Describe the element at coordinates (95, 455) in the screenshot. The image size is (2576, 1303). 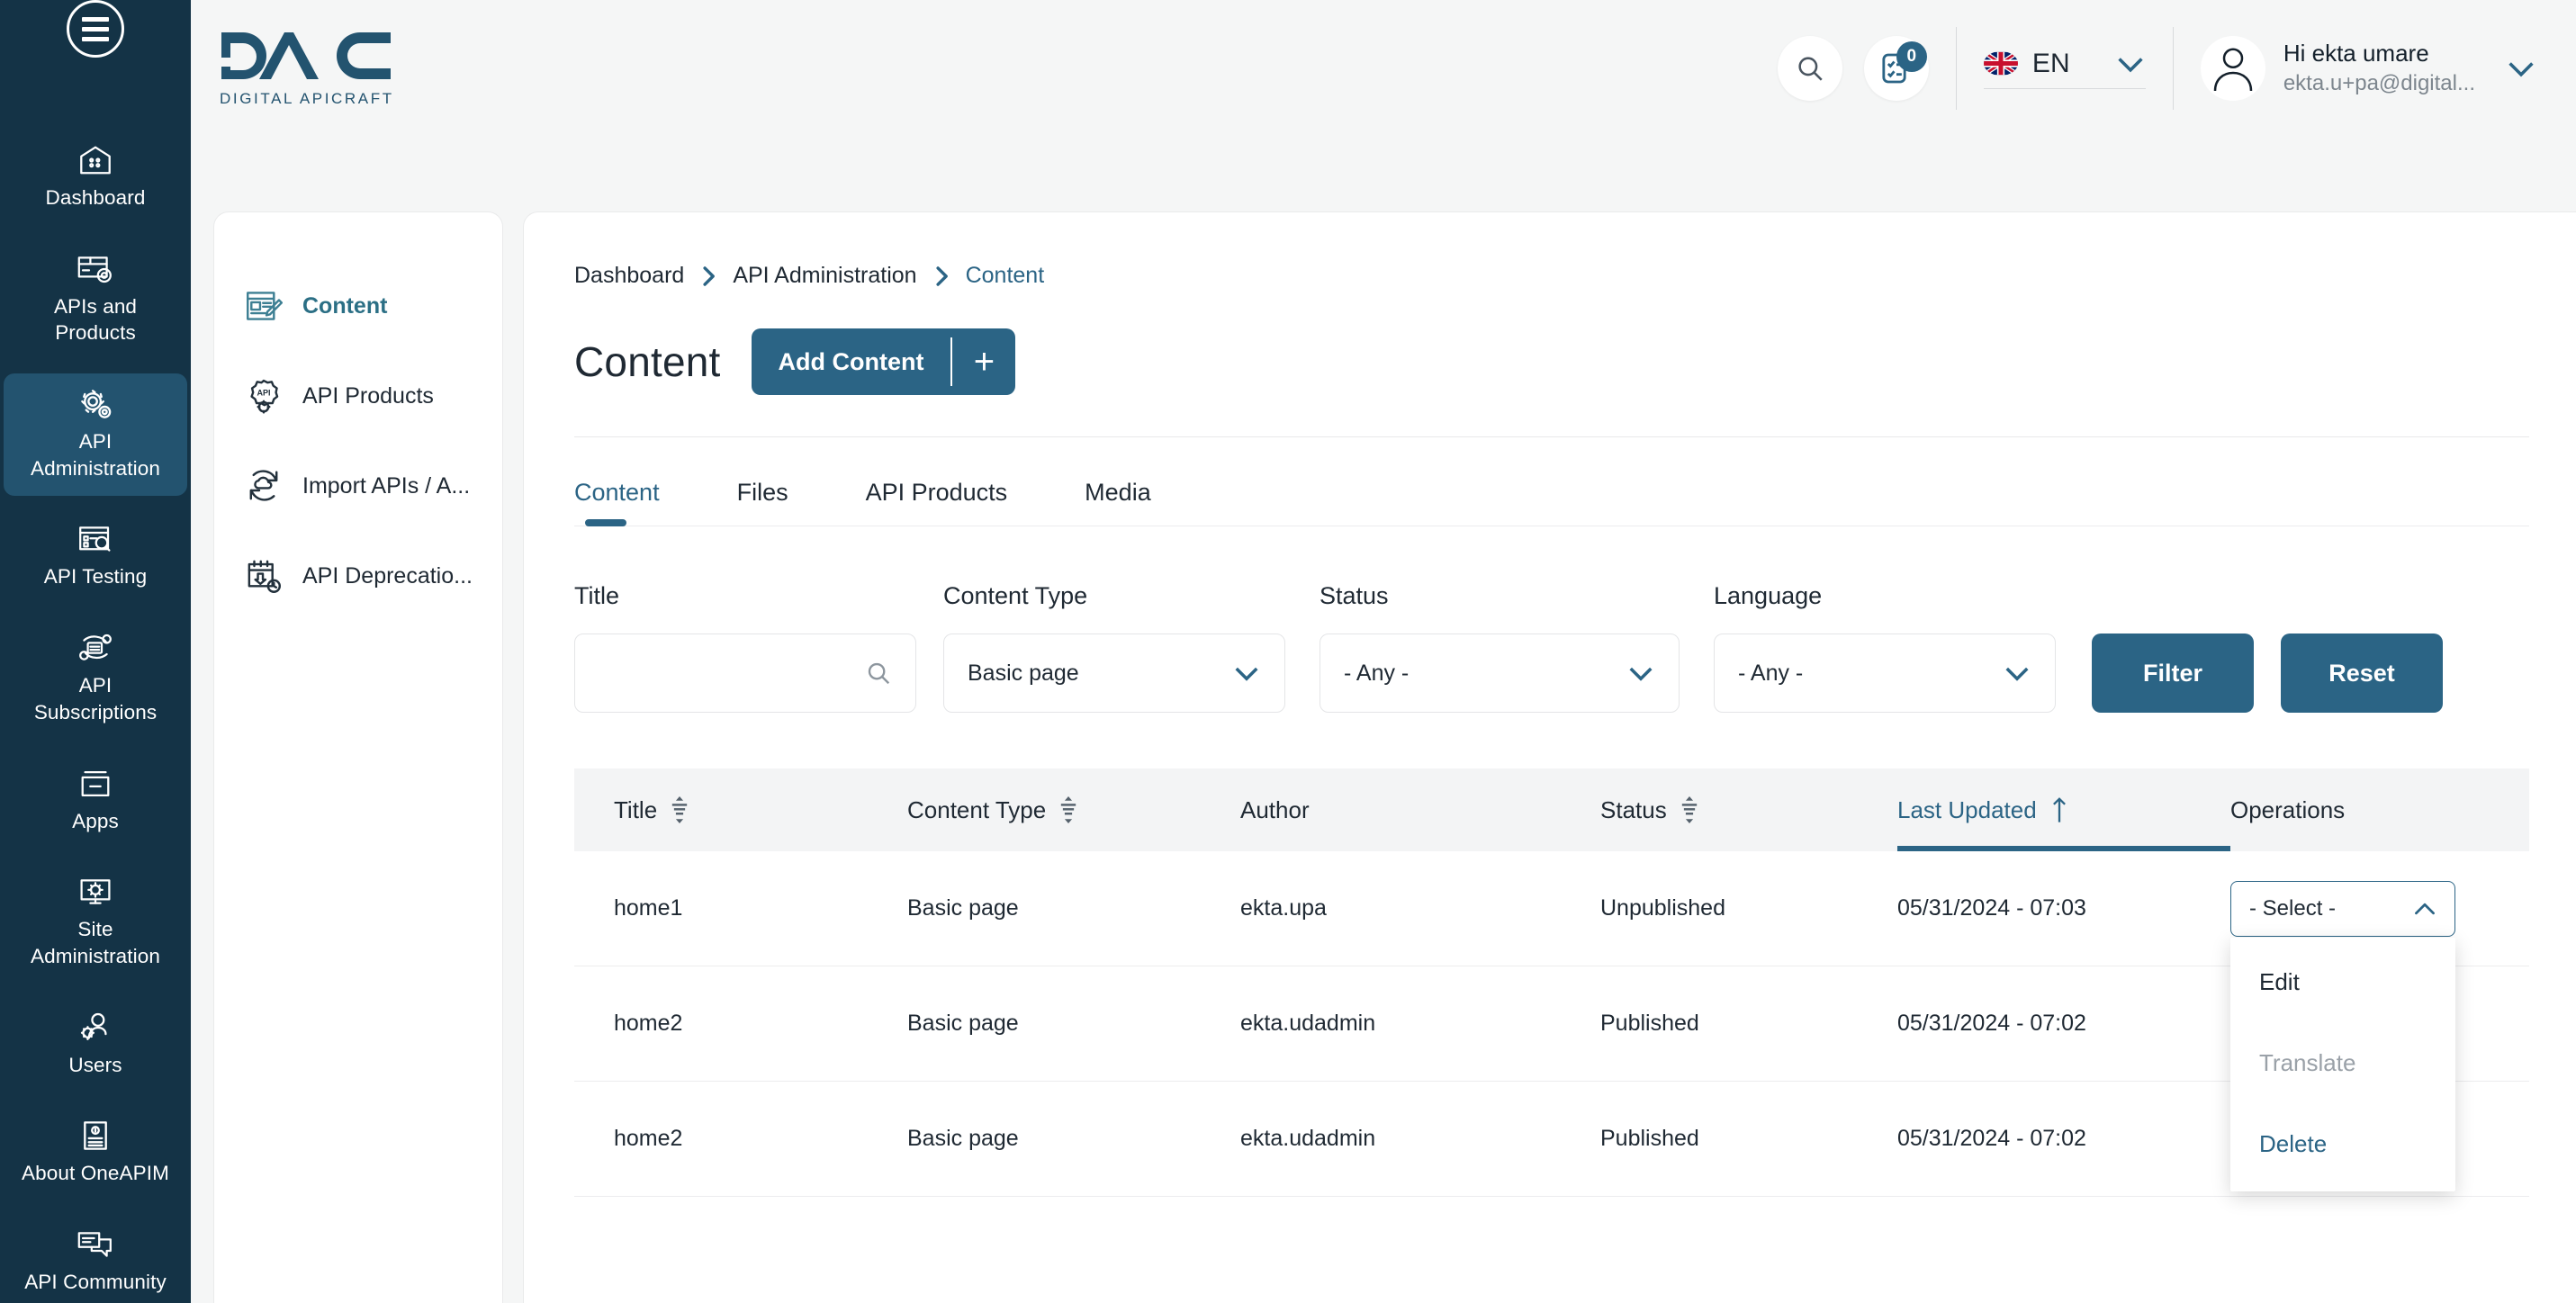
I see `sidebar-item-label: API Administration` at that location.